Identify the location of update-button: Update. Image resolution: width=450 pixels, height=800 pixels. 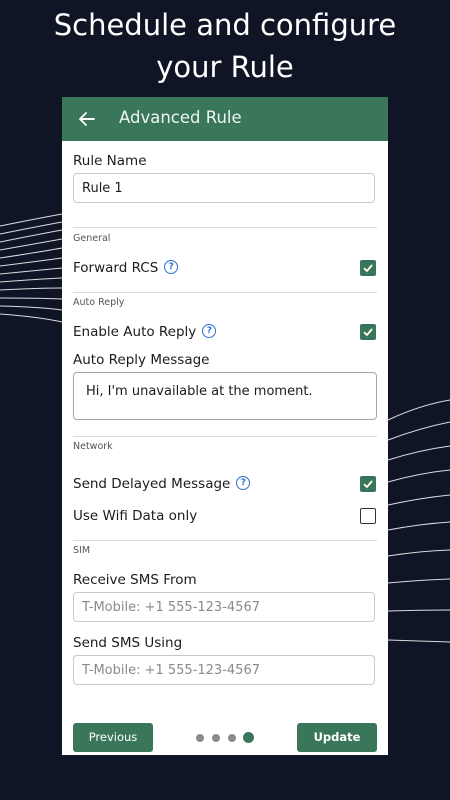
(337, 737).